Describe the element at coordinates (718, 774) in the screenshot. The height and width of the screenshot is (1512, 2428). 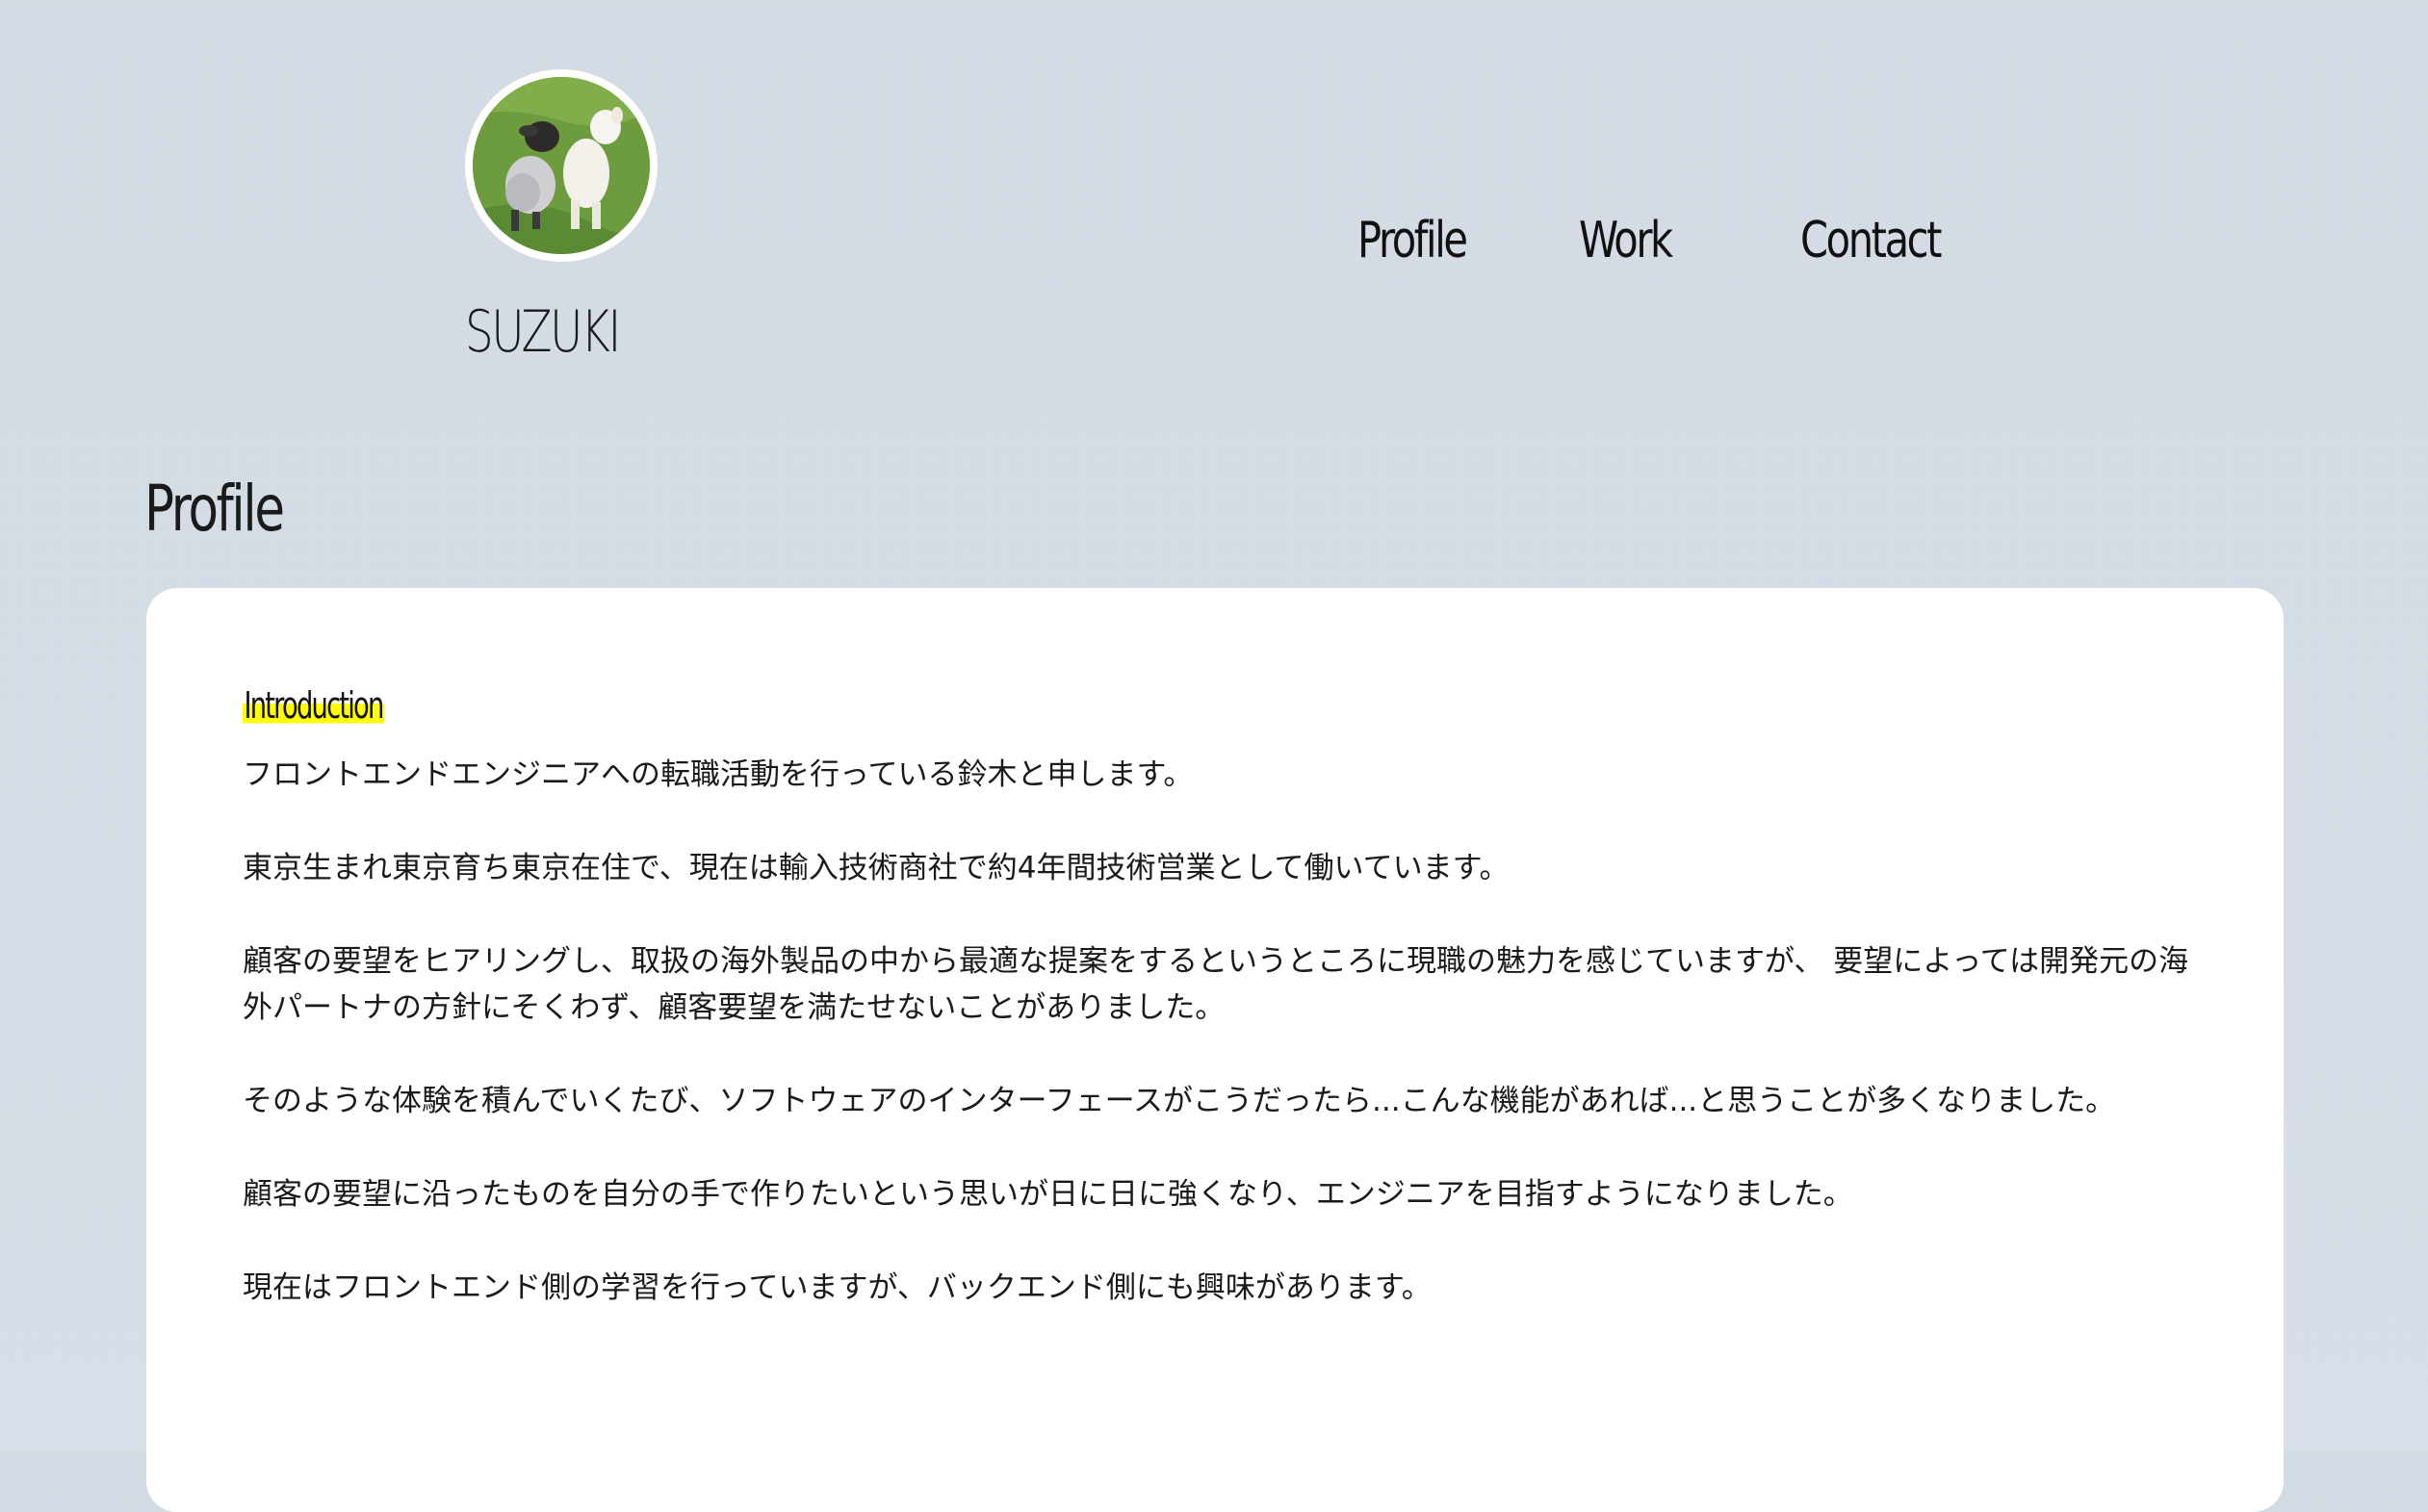
I see `intro-paragraph: フロントエンドエンジニアへの転職活動を行っている鈴木と申します。` at that location.